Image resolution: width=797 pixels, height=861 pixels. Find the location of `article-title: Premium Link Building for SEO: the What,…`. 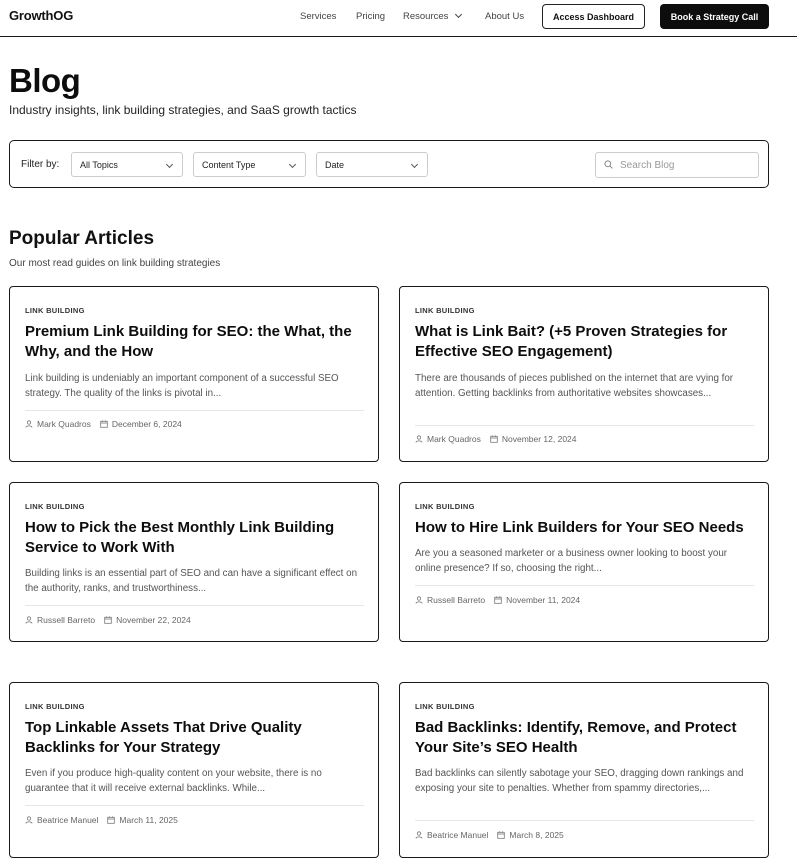

article-title: Premium Link Building for SEO: the What,… is located at coordinates (197, 342).